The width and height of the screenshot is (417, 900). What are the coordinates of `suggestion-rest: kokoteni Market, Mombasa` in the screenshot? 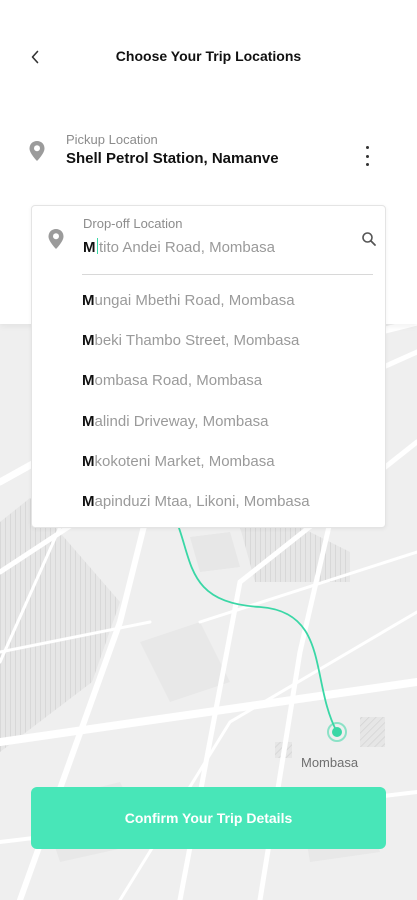 It's located at (184, 461).